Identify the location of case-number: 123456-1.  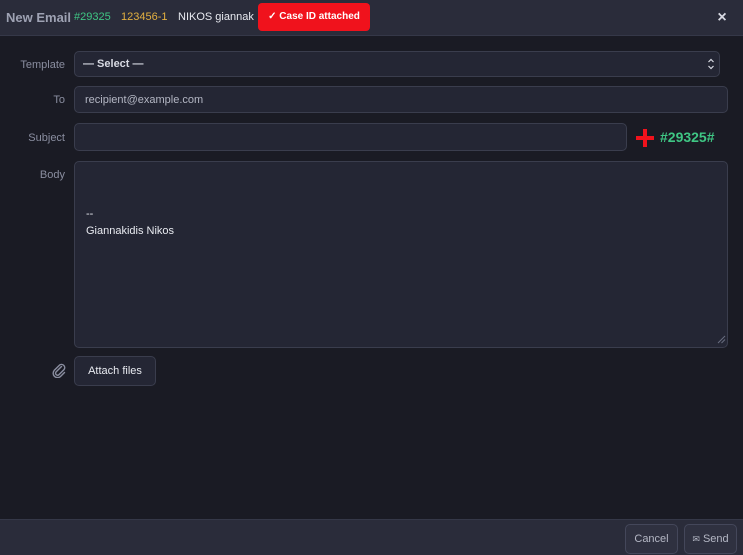
(144, 17).